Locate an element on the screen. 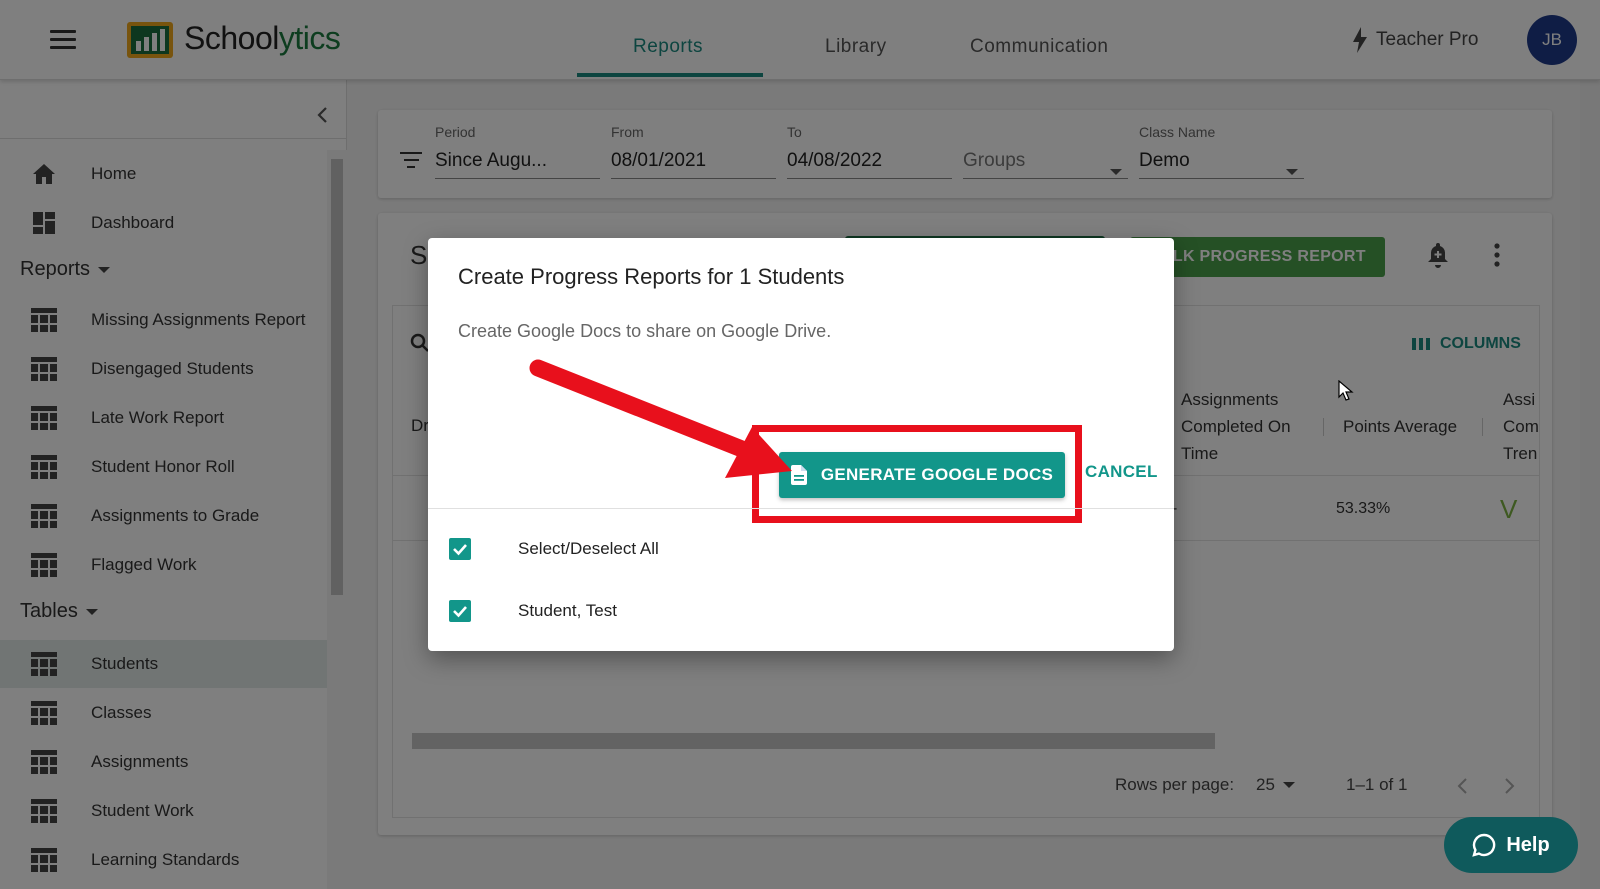  student-checkbox is located at coordinates (460, 611).